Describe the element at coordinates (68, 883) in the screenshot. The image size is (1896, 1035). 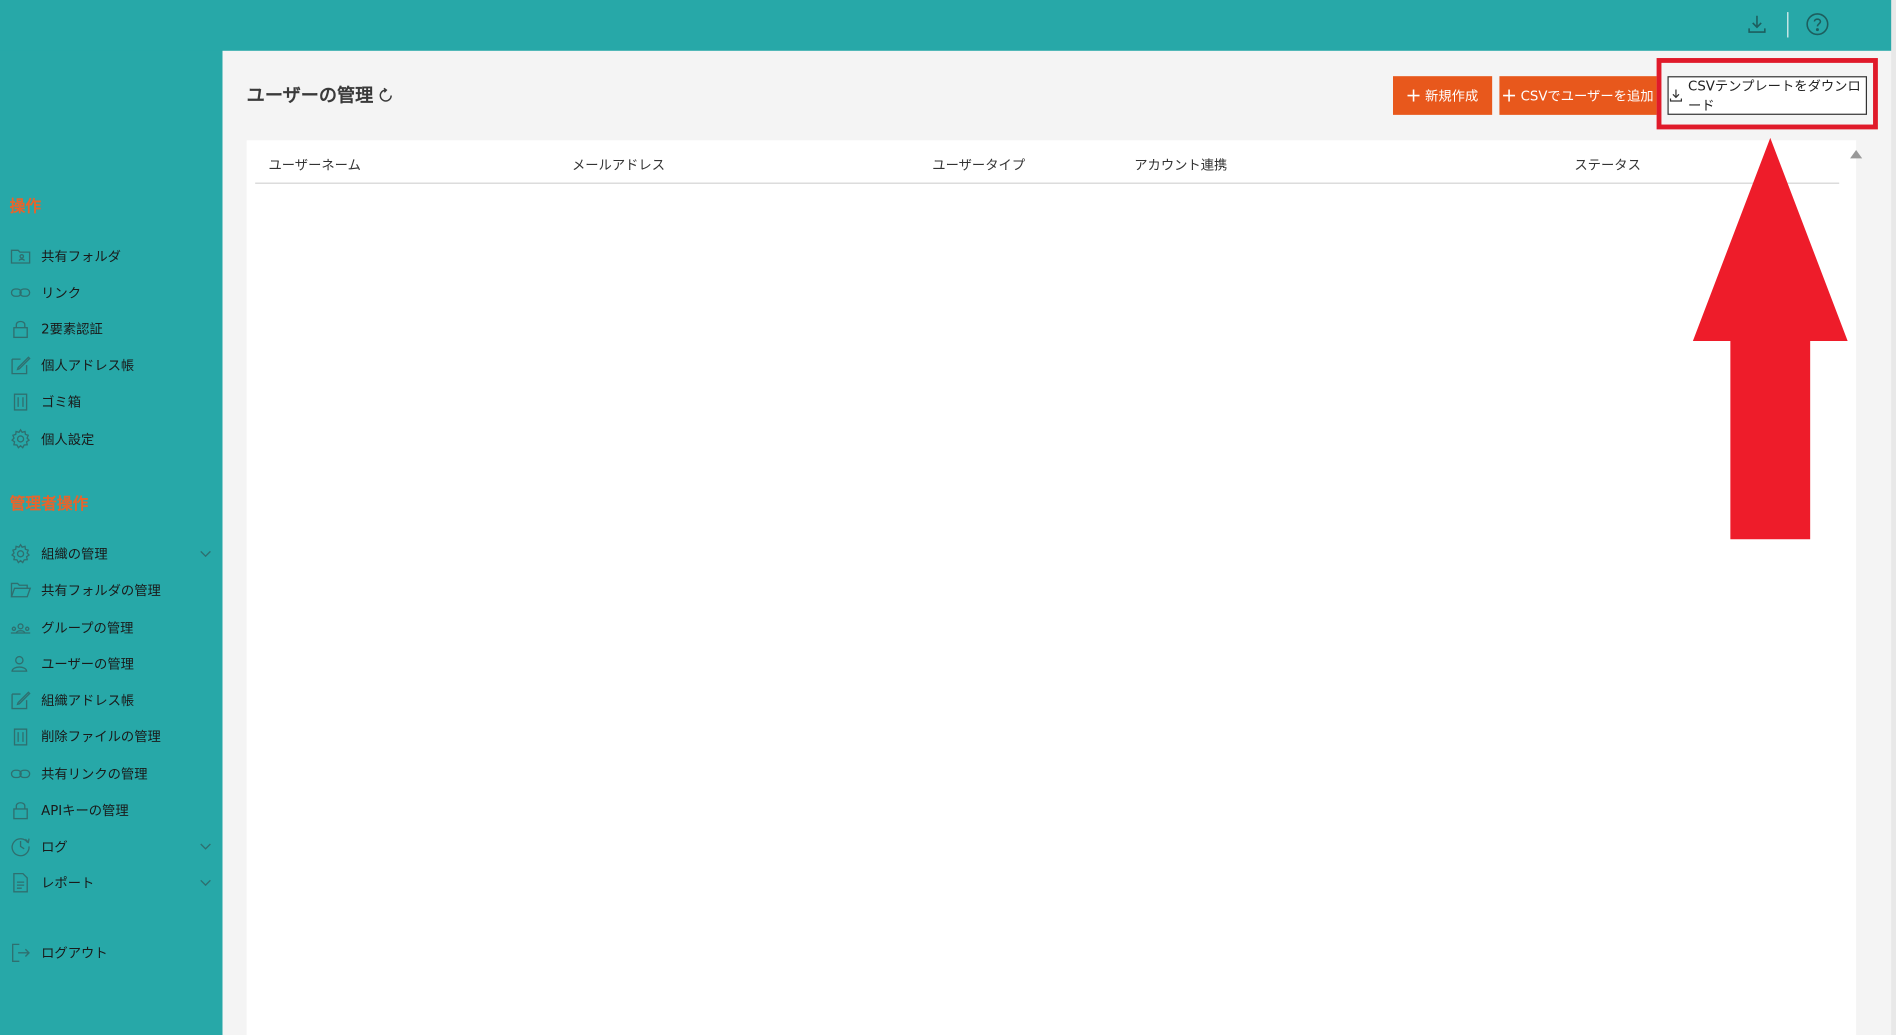
I see `sidebar-item-label: レポート` at that location.